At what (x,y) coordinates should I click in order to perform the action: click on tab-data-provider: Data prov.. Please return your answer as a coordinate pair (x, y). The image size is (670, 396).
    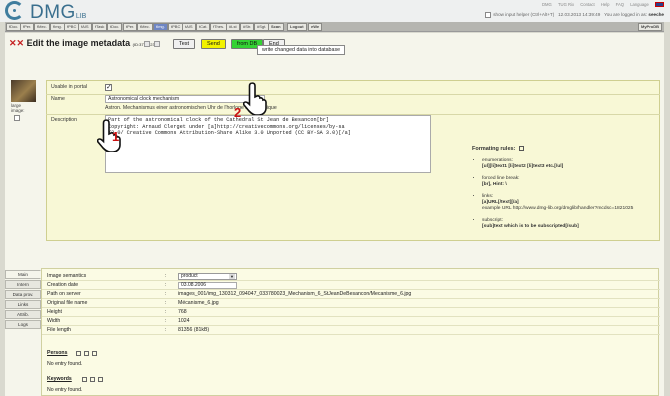
    Looking at the image, I should click on (23, 294).